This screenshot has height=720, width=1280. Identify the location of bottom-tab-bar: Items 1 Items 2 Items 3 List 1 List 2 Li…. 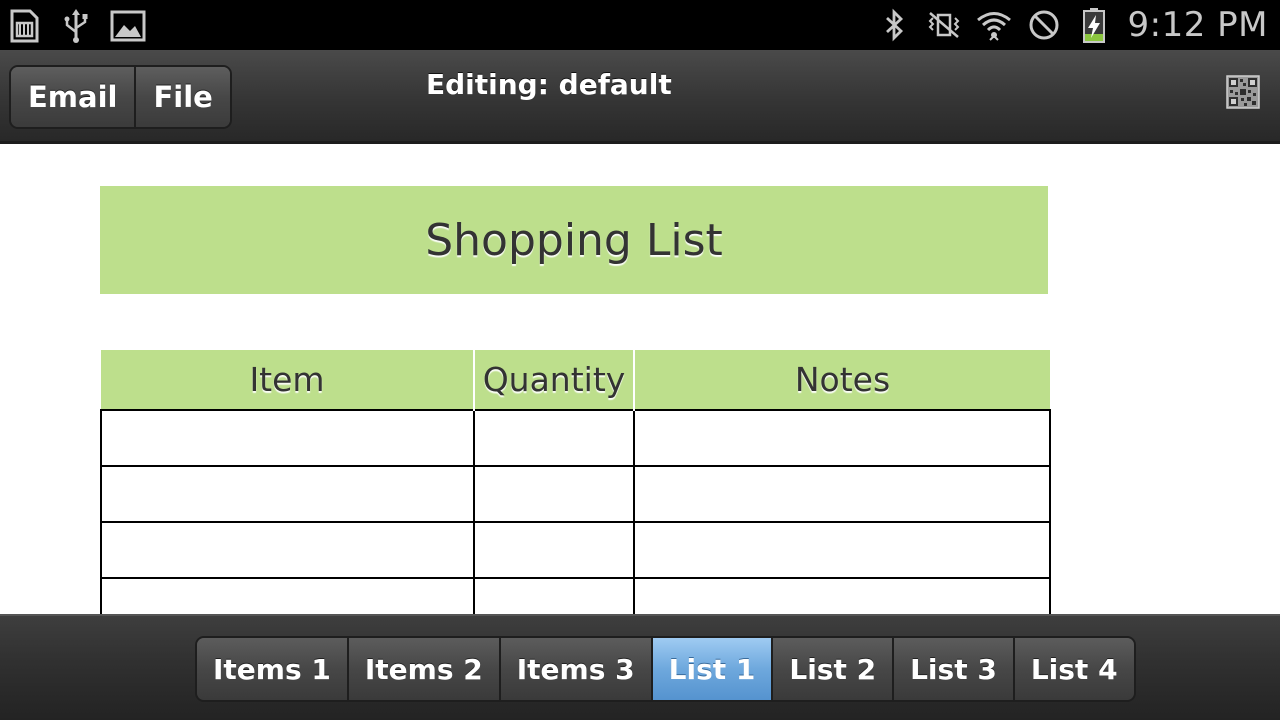
(640, 667).